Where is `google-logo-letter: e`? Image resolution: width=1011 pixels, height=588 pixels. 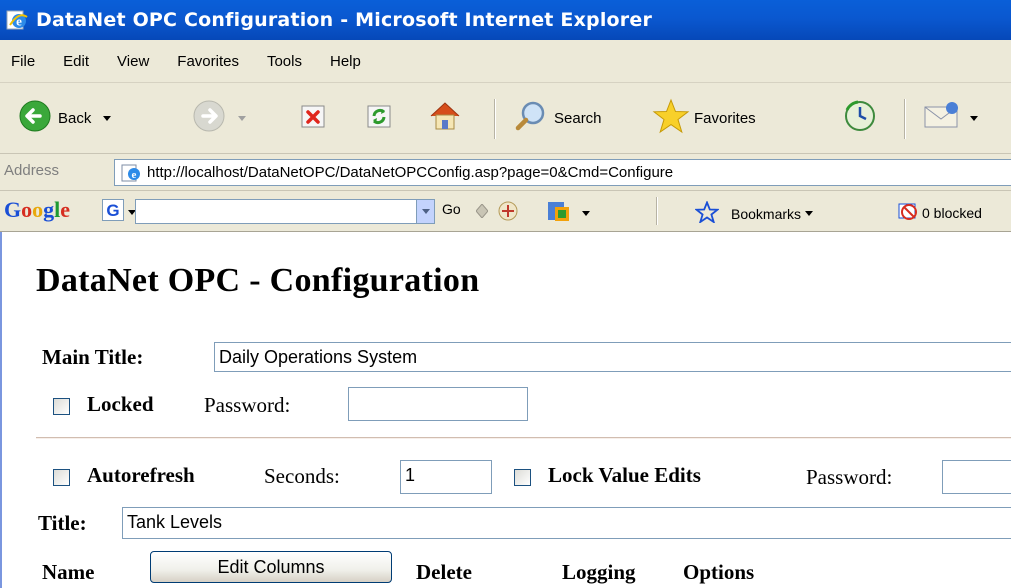 google-logo-letter: e is located at coordinates (65, 209).